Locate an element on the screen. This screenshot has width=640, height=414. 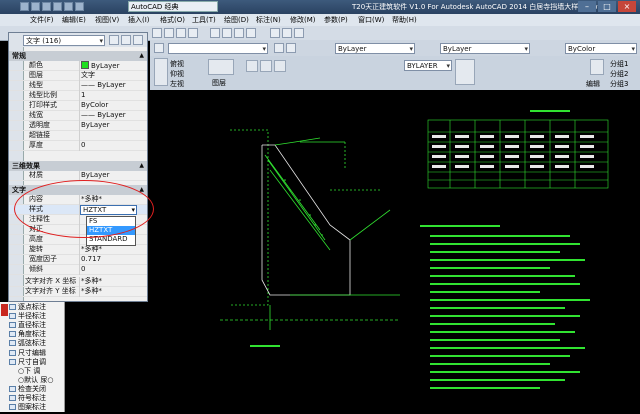
toggle-pickadd-icon is located at coordinates (114, 40).